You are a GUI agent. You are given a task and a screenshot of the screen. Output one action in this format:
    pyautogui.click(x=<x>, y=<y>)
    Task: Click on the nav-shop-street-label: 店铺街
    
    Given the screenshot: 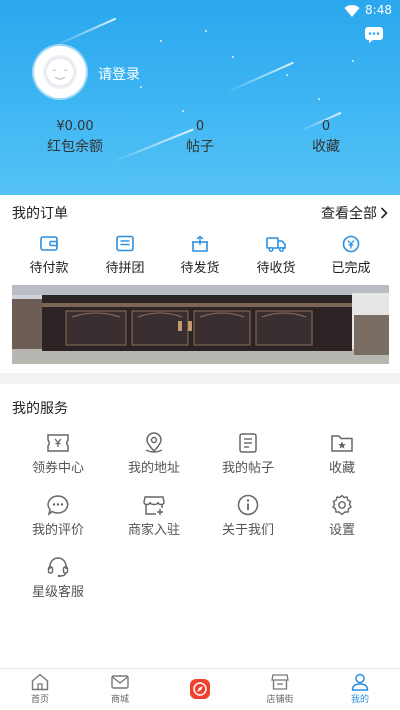 What is the action you would take?
    pyautogui.click(x=280, y=700)
    